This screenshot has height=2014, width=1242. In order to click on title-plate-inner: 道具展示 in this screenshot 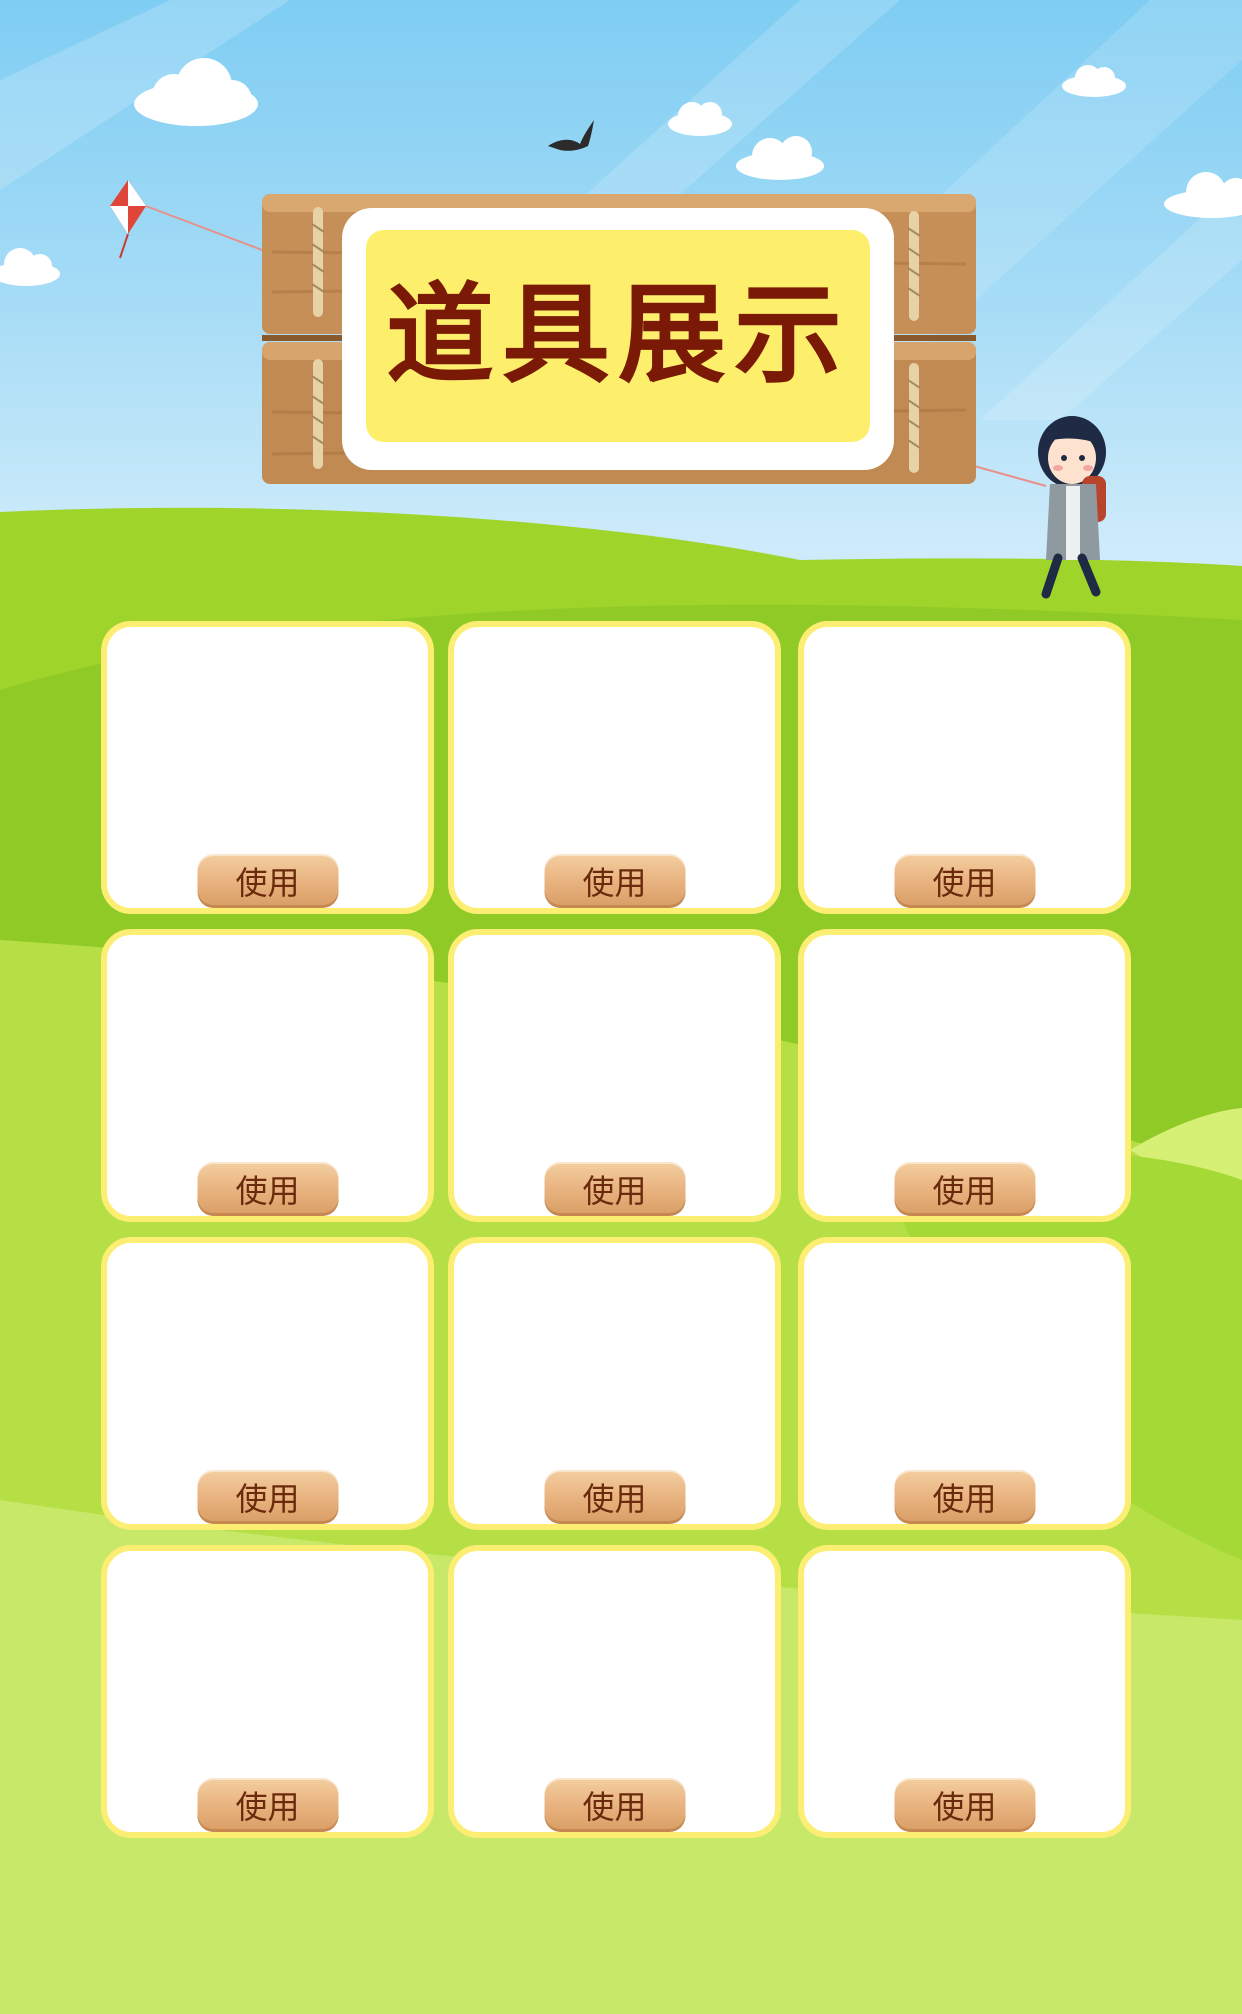, I will do `click(618, 336)`.